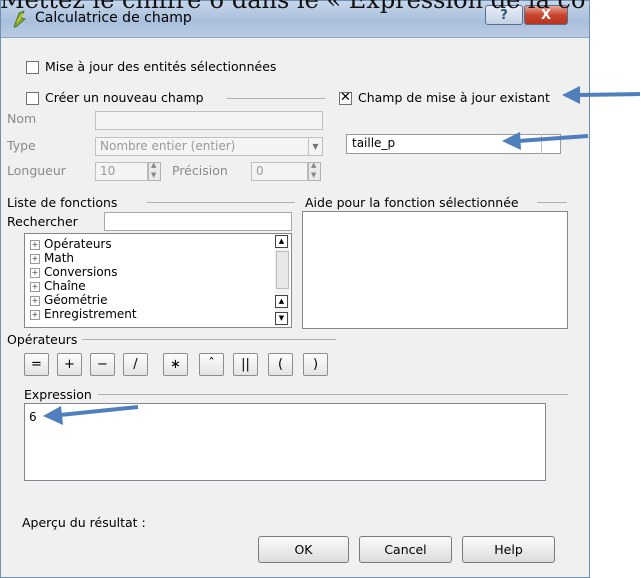 This screenshot has height=578, width=641. I want to click on update-existing-label: Champ de mise à jour existant, so click(454, 97).